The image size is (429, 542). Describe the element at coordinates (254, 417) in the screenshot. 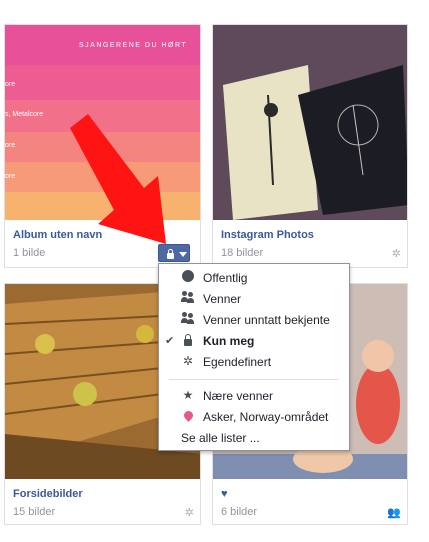

I see `privacy-option-asker-norway: Asker, Norway-området` at that location.